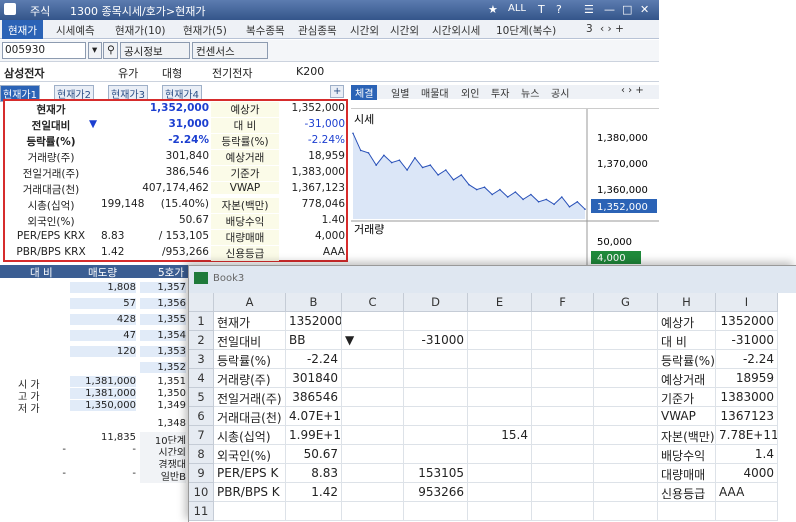 The height and width of the screenshot is (522, 796). I want to click on excel-cell: 50.67, so click(314, 454).